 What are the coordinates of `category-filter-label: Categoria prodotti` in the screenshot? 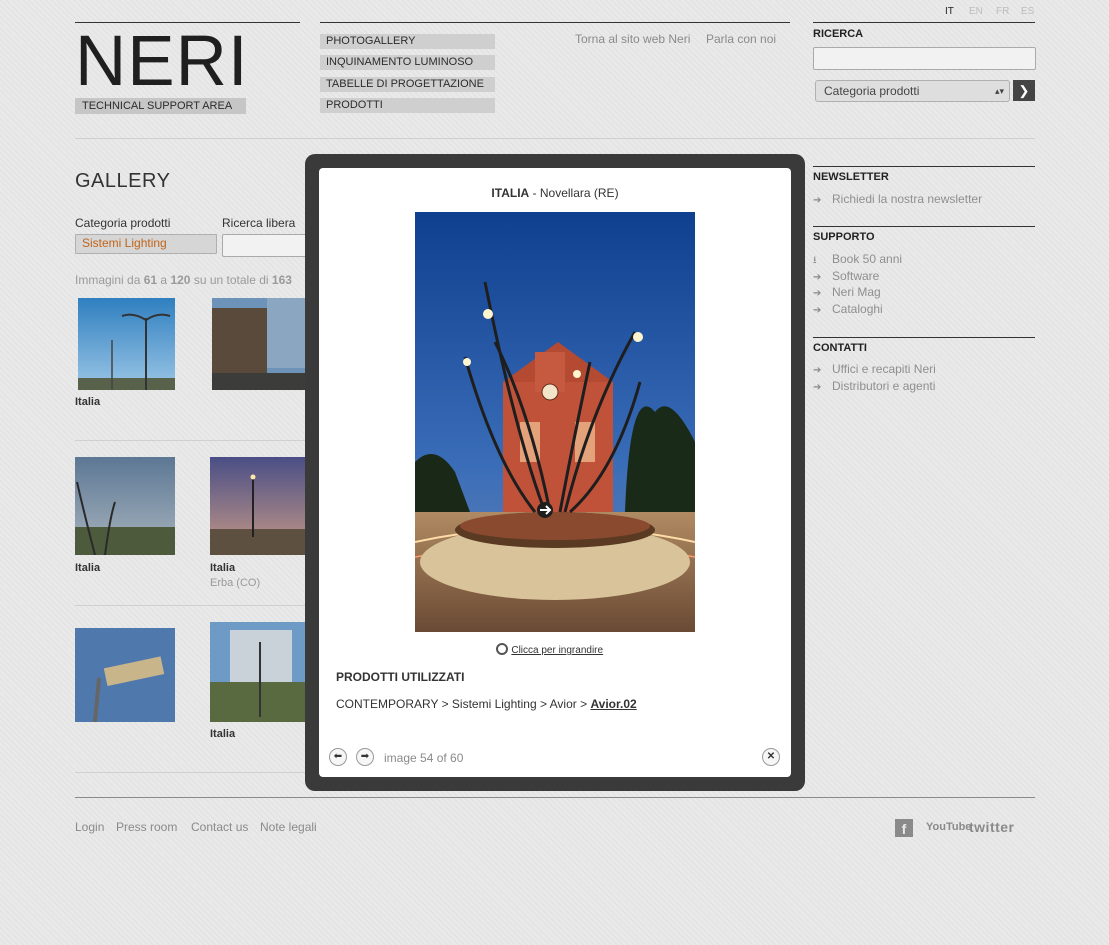 It's located at (123, 223).